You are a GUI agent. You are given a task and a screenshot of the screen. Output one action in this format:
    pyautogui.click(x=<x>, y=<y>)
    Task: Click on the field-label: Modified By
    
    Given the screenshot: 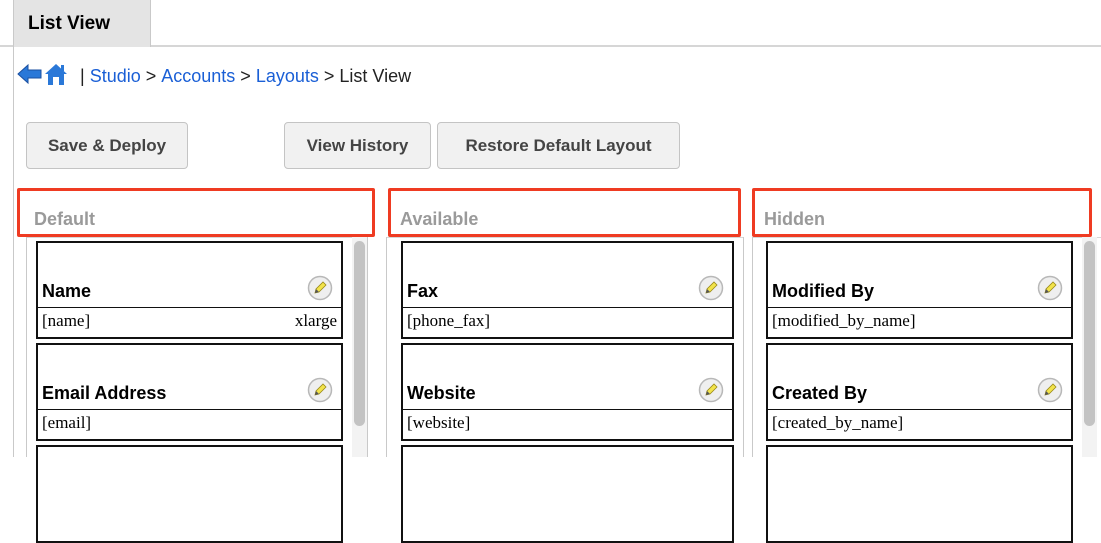 What is the action you would take?
    pyautogui.click(x=823, y=291)
    